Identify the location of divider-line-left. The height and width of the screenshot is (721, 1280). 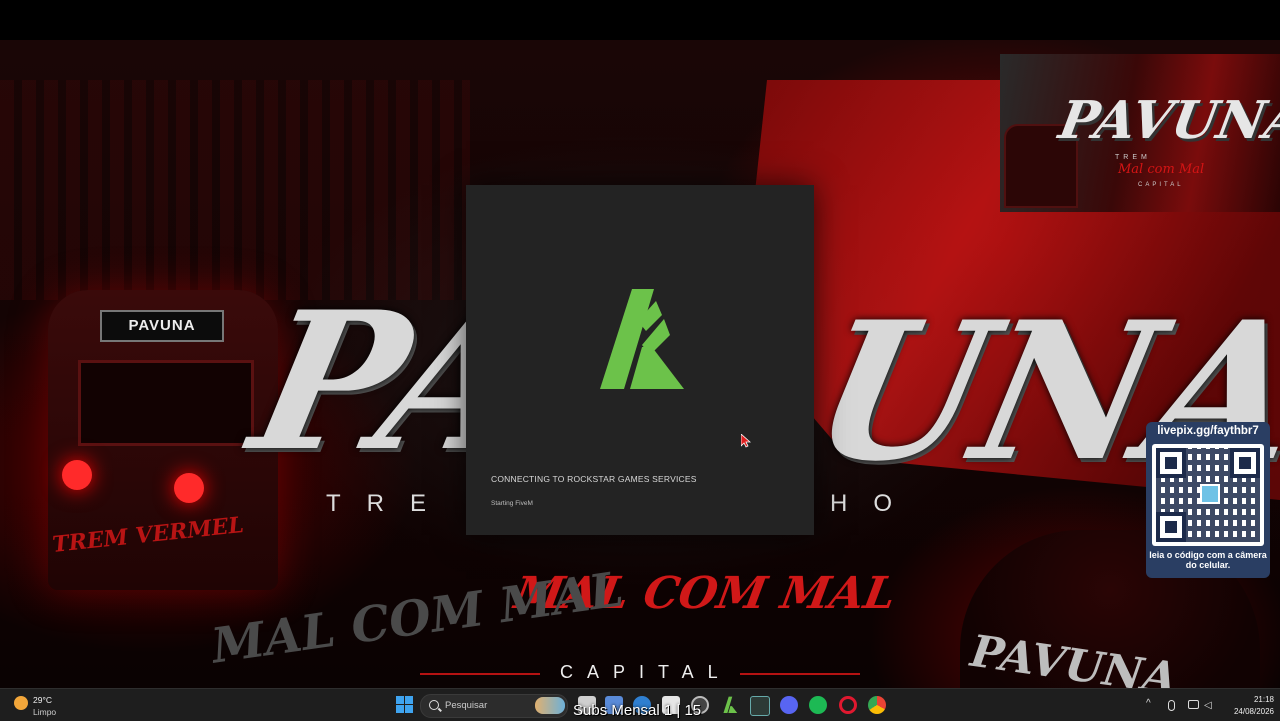
(480, 674).